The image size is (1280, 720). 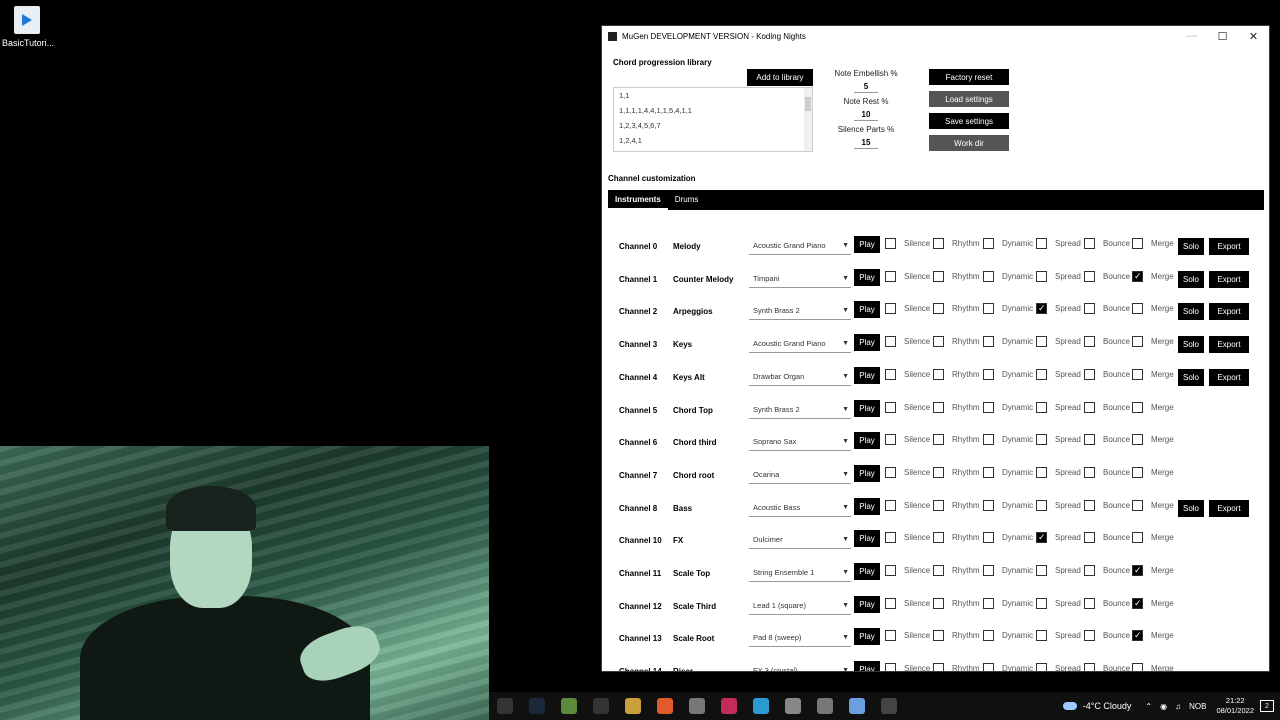 What do you see at coordinates (1253, 36) in the screenshot?
I see `close-button: ✕` at bounding box center [1253, 36].